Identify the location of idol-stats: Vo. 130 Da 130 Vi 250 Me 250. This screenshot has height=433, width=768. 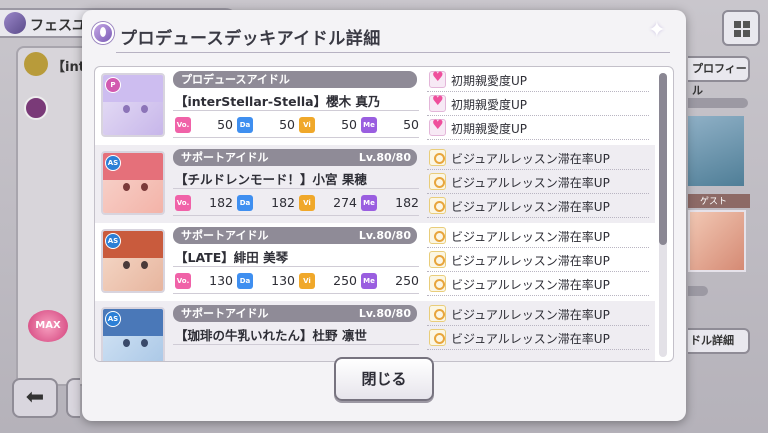
(297, 281).